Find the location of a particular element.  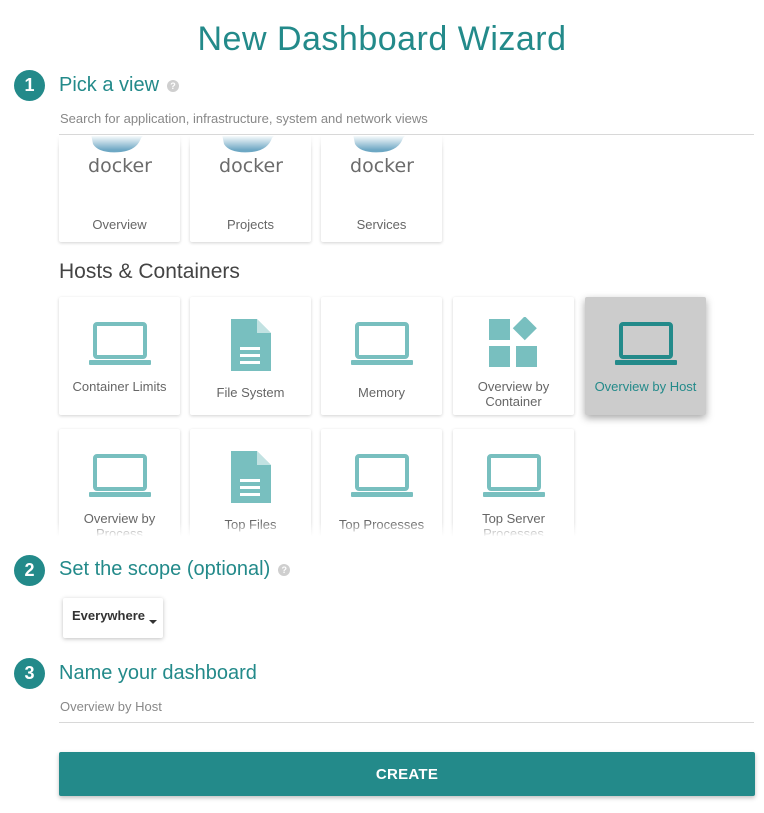

scope-dropdown: Everywhere is located at coordinates (113, 618).